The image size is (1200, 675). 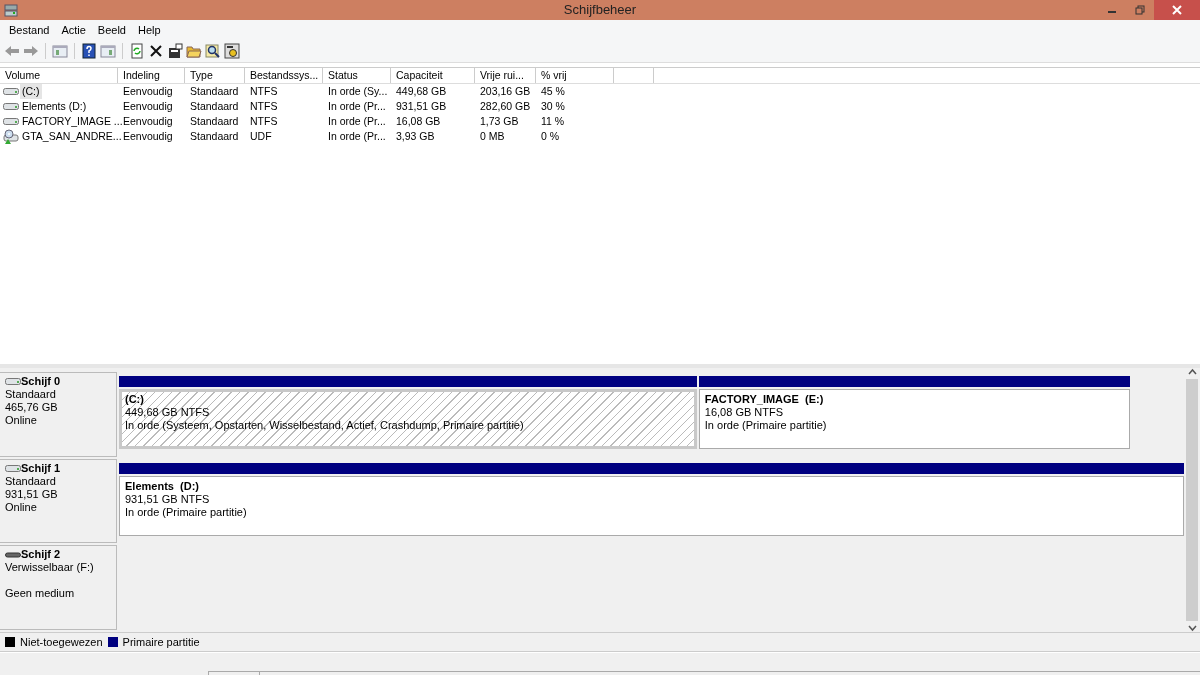 I want to click on partition-box: Elements (D:) 931,51 GB NTFS In orde (Primaire partitie), so click(x=651, y=505).